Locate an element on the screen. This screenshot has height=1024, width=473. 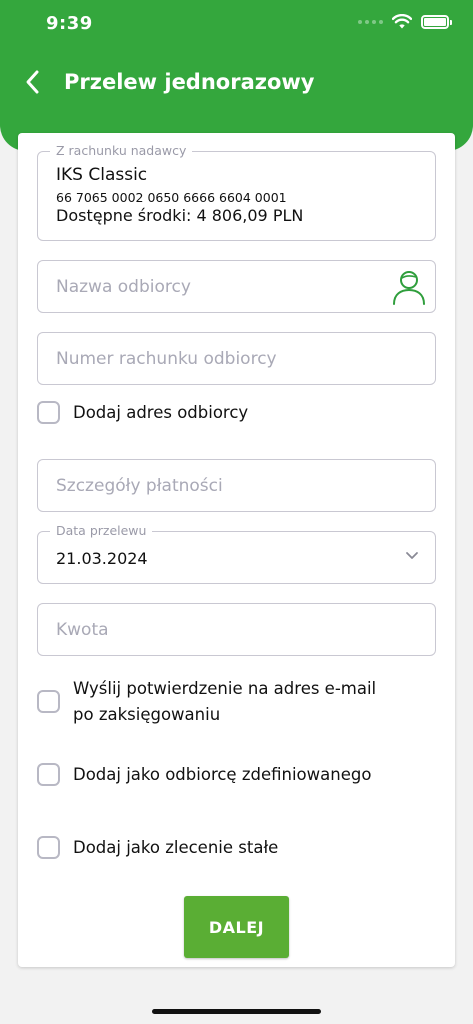
payment-details-input: Szczegóły płatności is located at coordinates (236, 485).